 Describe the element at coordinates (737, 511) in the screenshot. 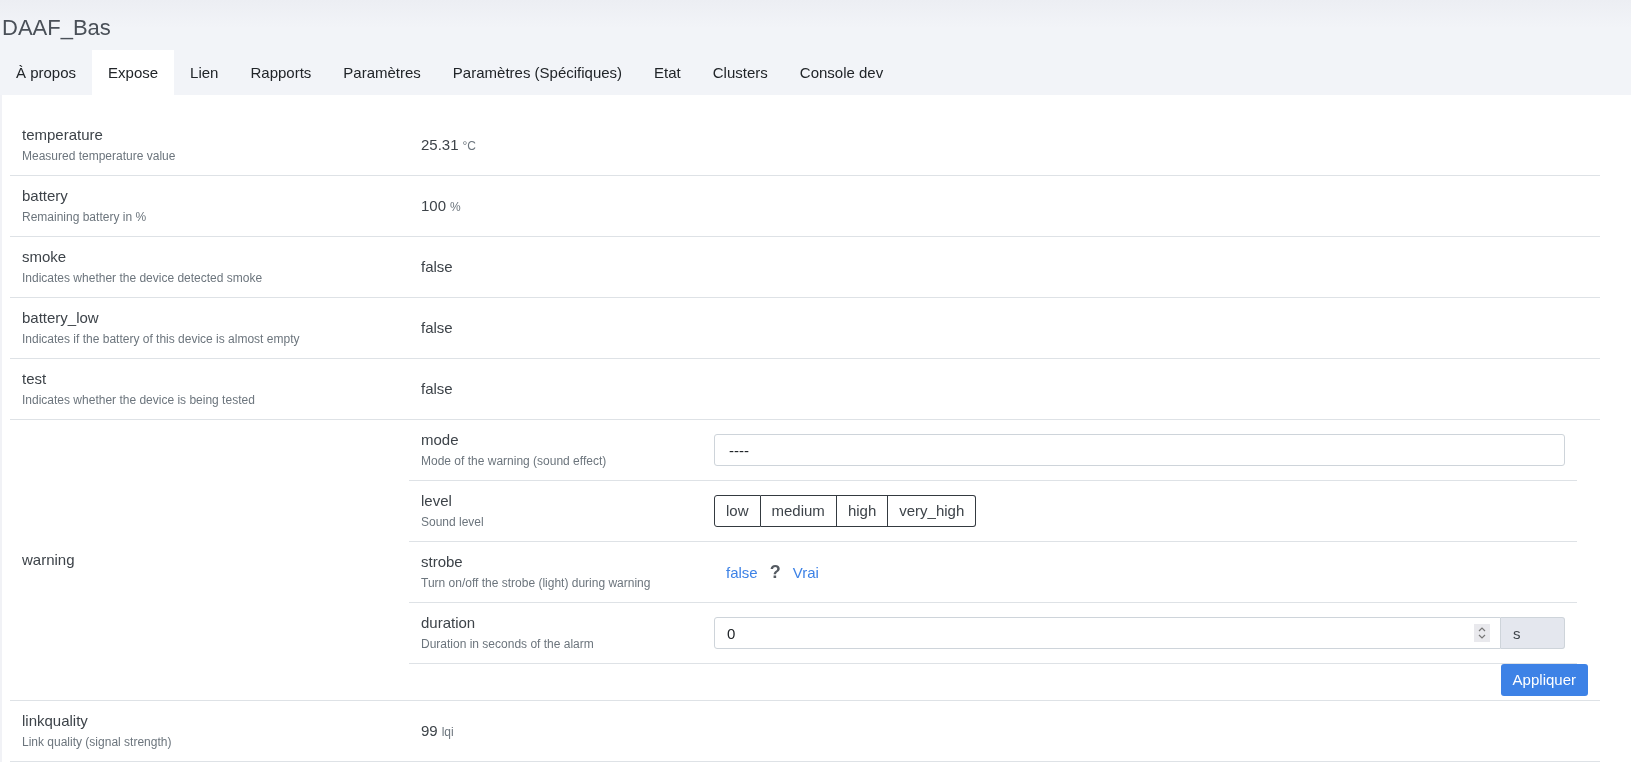

I see `option-button: low` at that location.